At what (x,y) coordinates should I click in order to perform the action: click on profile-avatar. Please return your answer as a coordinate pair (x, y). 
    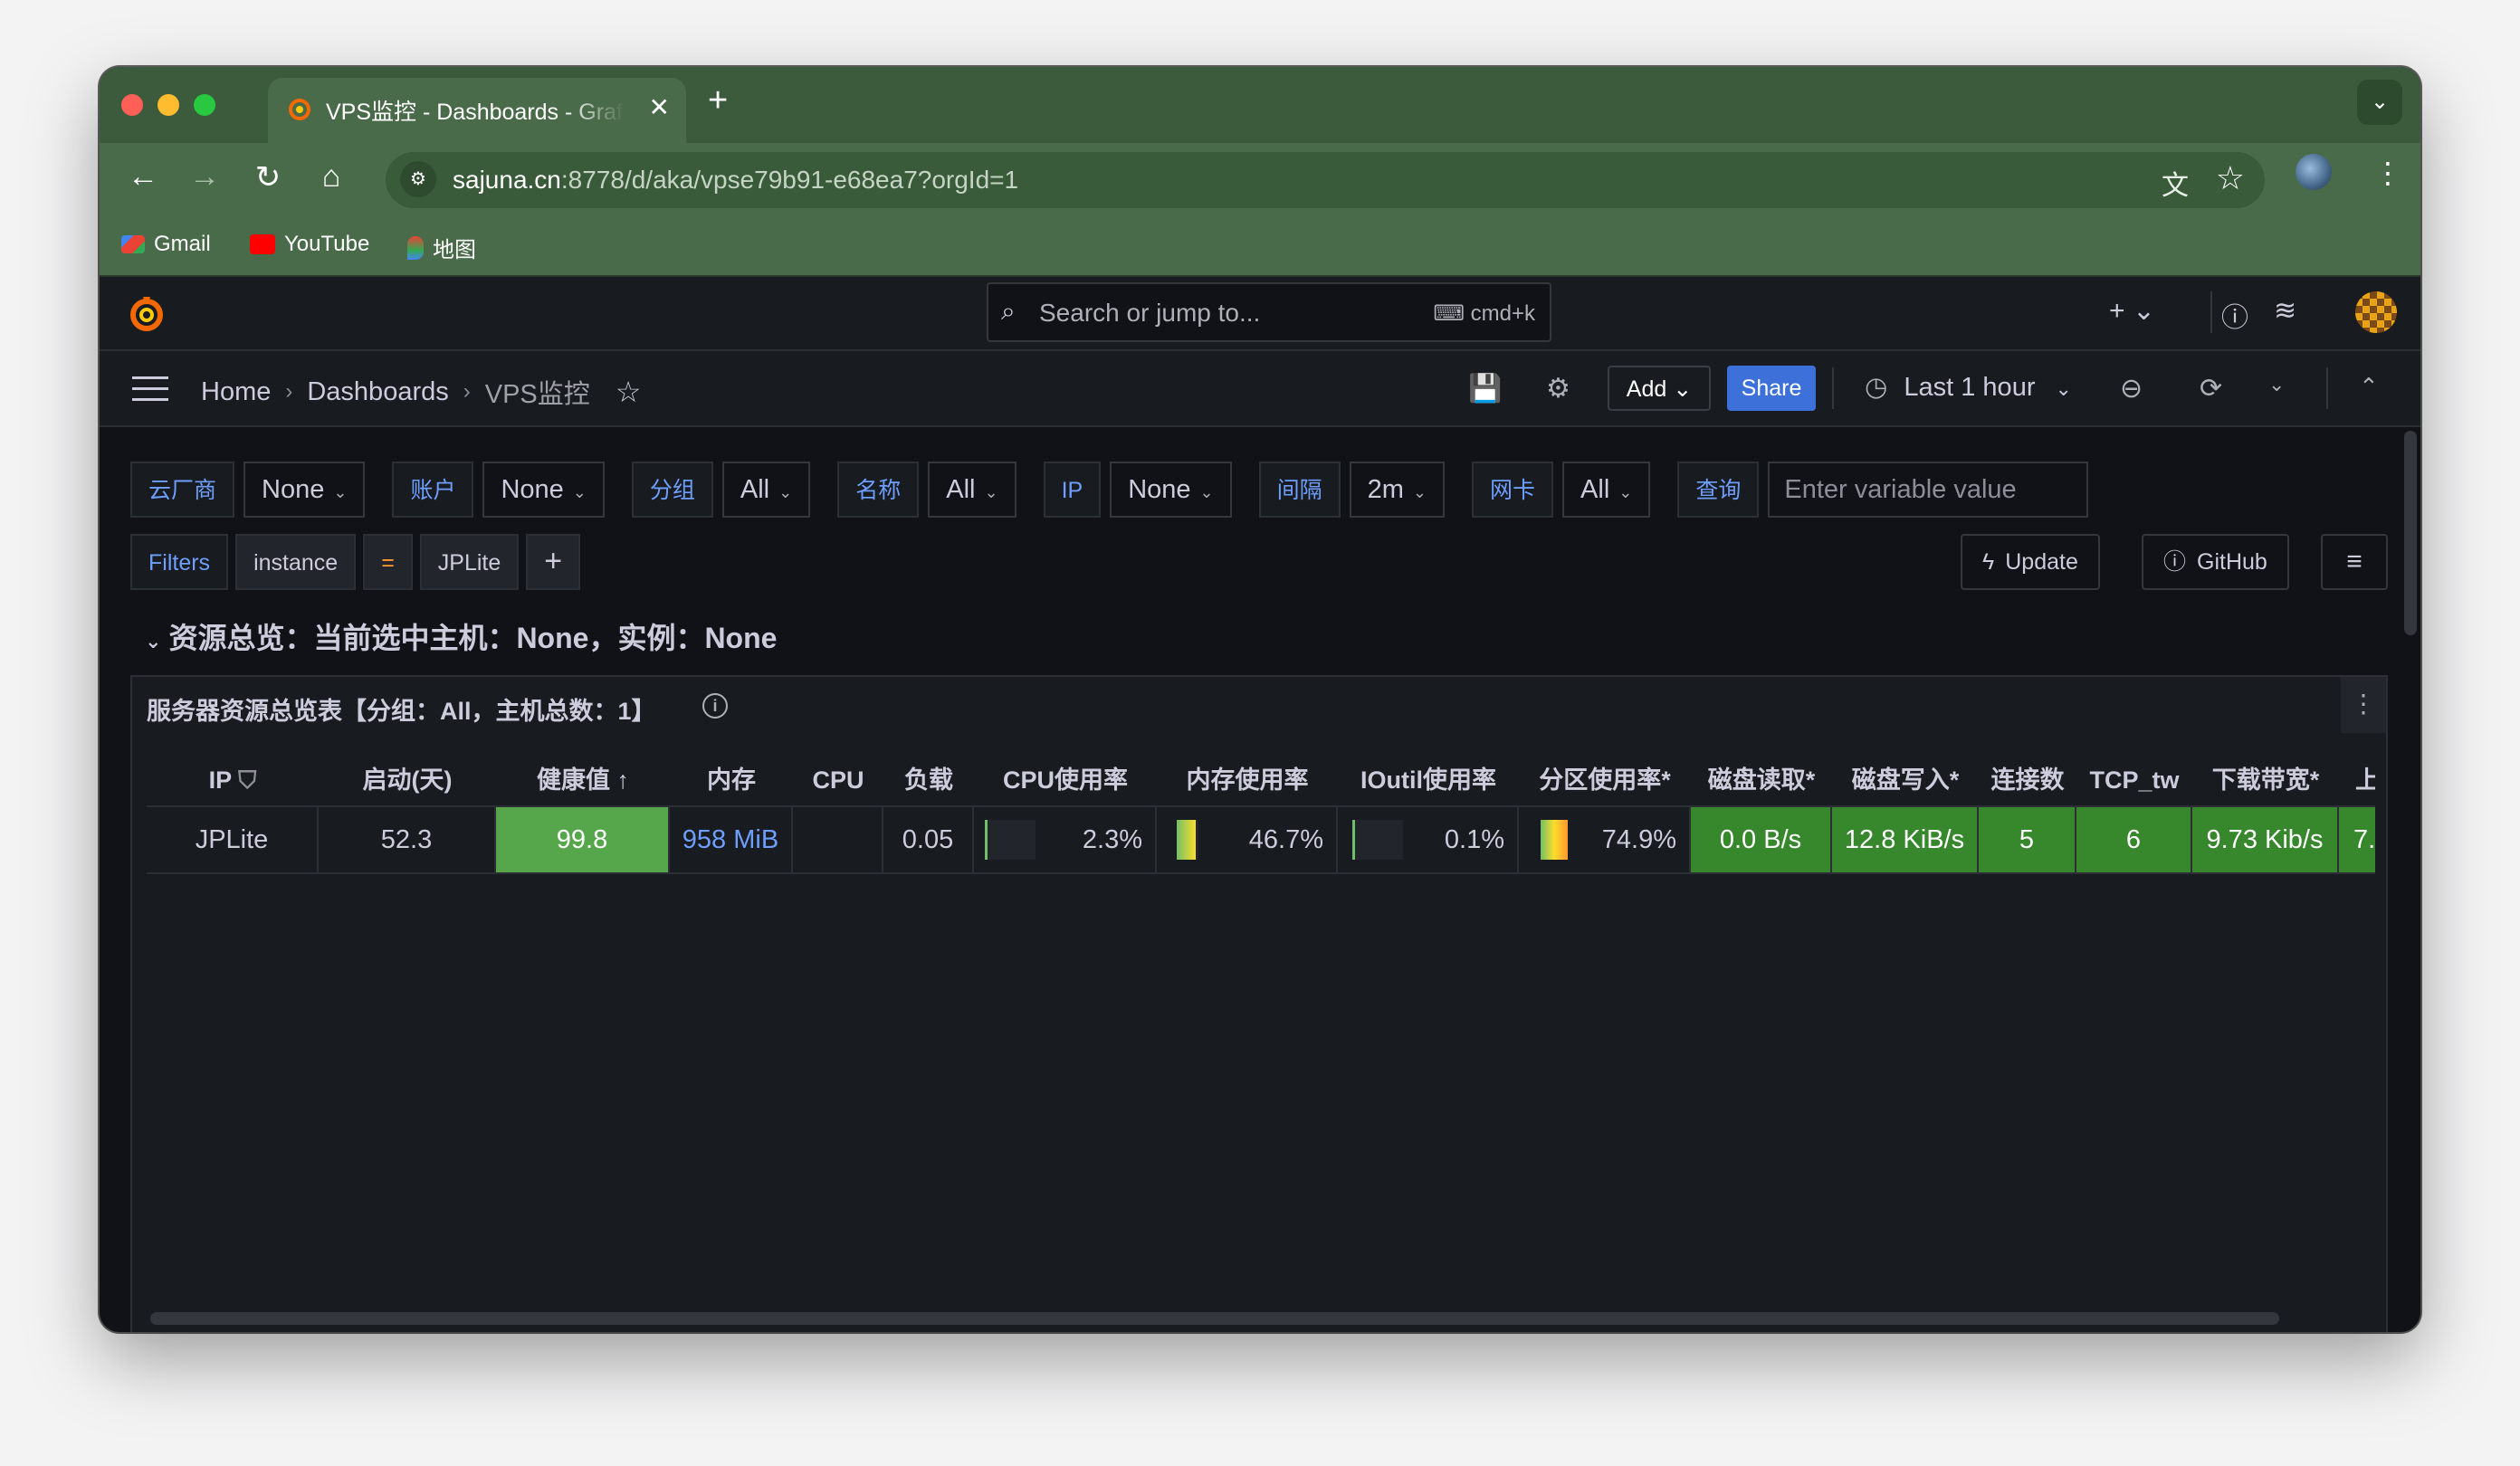
    Looking at the image, I should click on (2314, 172).